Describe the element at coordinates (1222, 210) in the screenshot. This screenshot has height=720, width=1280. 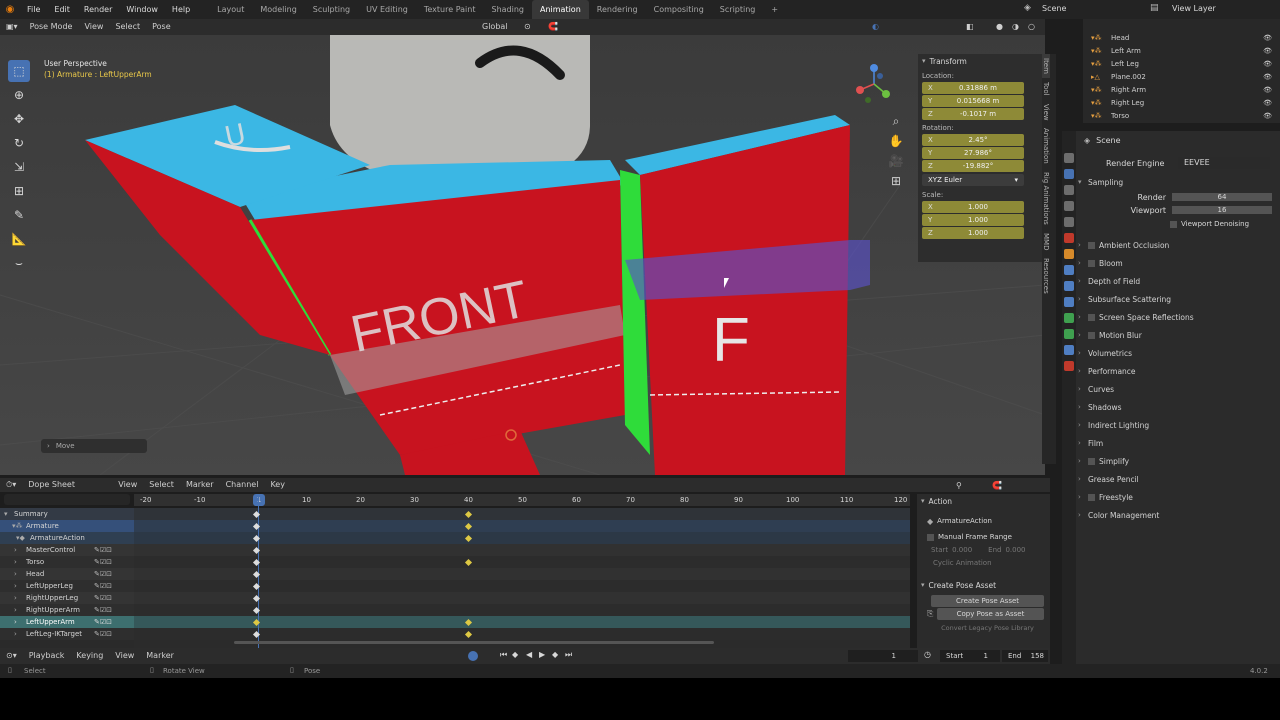
I see `viewport-samples-field: 16` at that location.